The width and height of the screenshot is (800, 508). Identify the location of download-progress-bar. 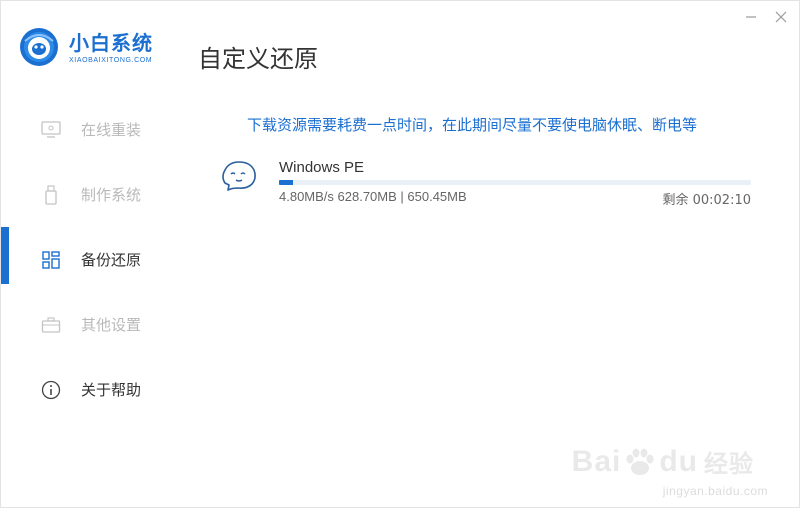
(515, 182).